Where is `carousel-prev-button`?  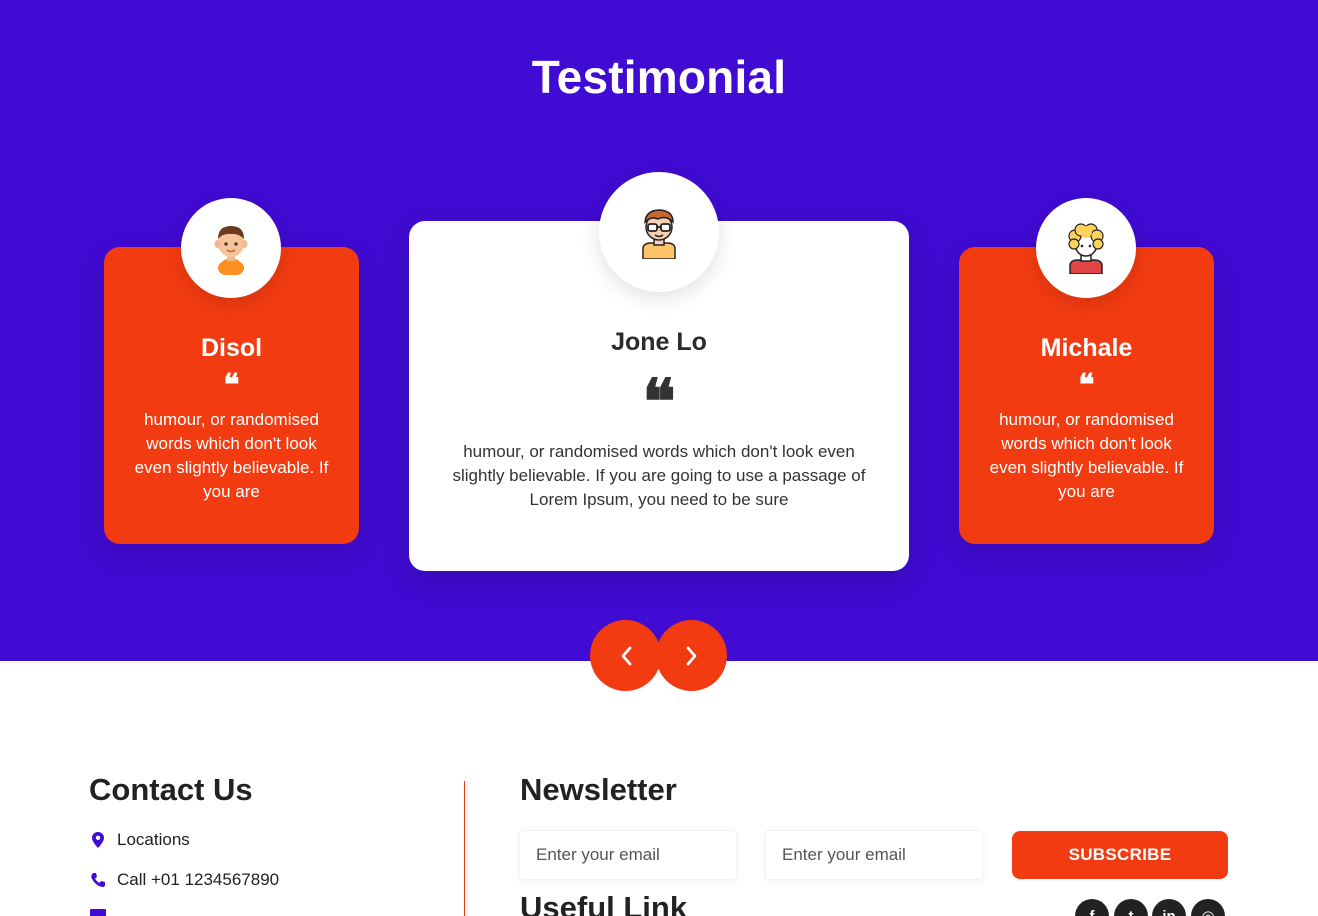
carousel-prev-button is located at coordinates (625, 655).